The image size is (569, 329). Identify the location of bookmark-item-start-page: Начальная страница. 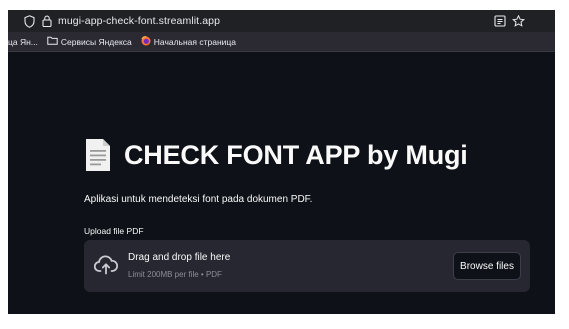
(189, 41).